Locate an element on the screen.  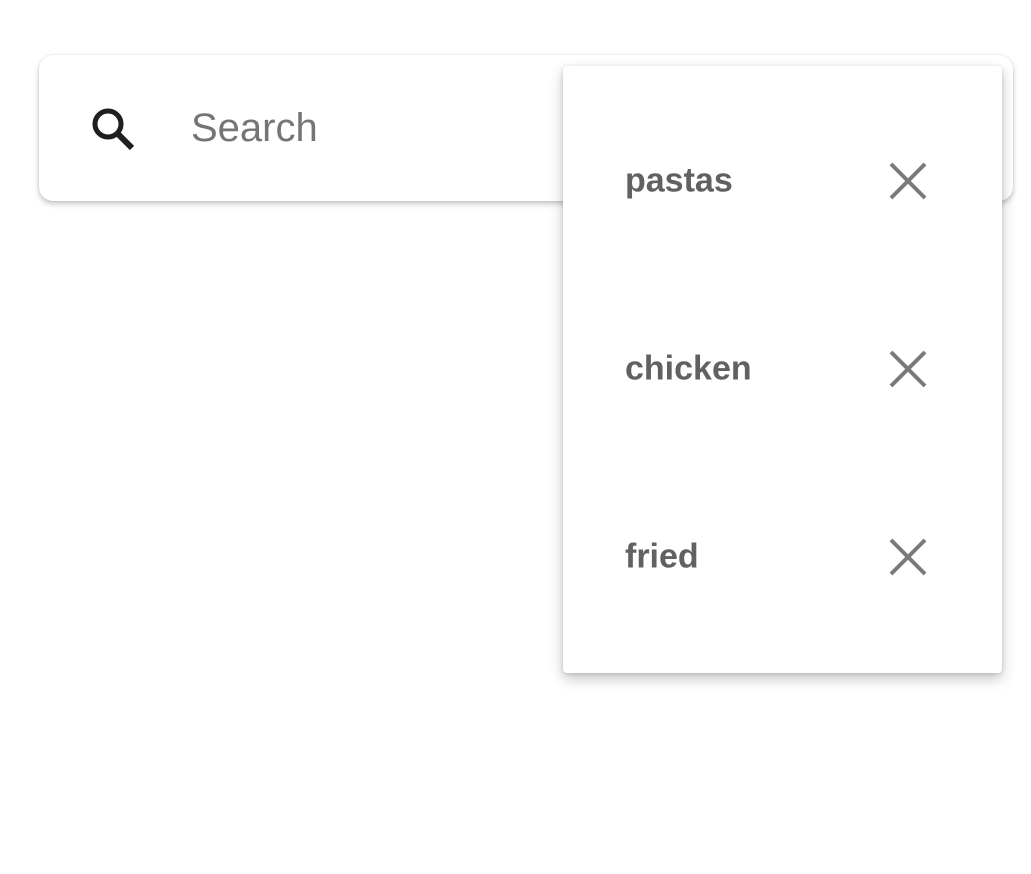
history-item-chicken: chicken is located at coordinates (782, 369).